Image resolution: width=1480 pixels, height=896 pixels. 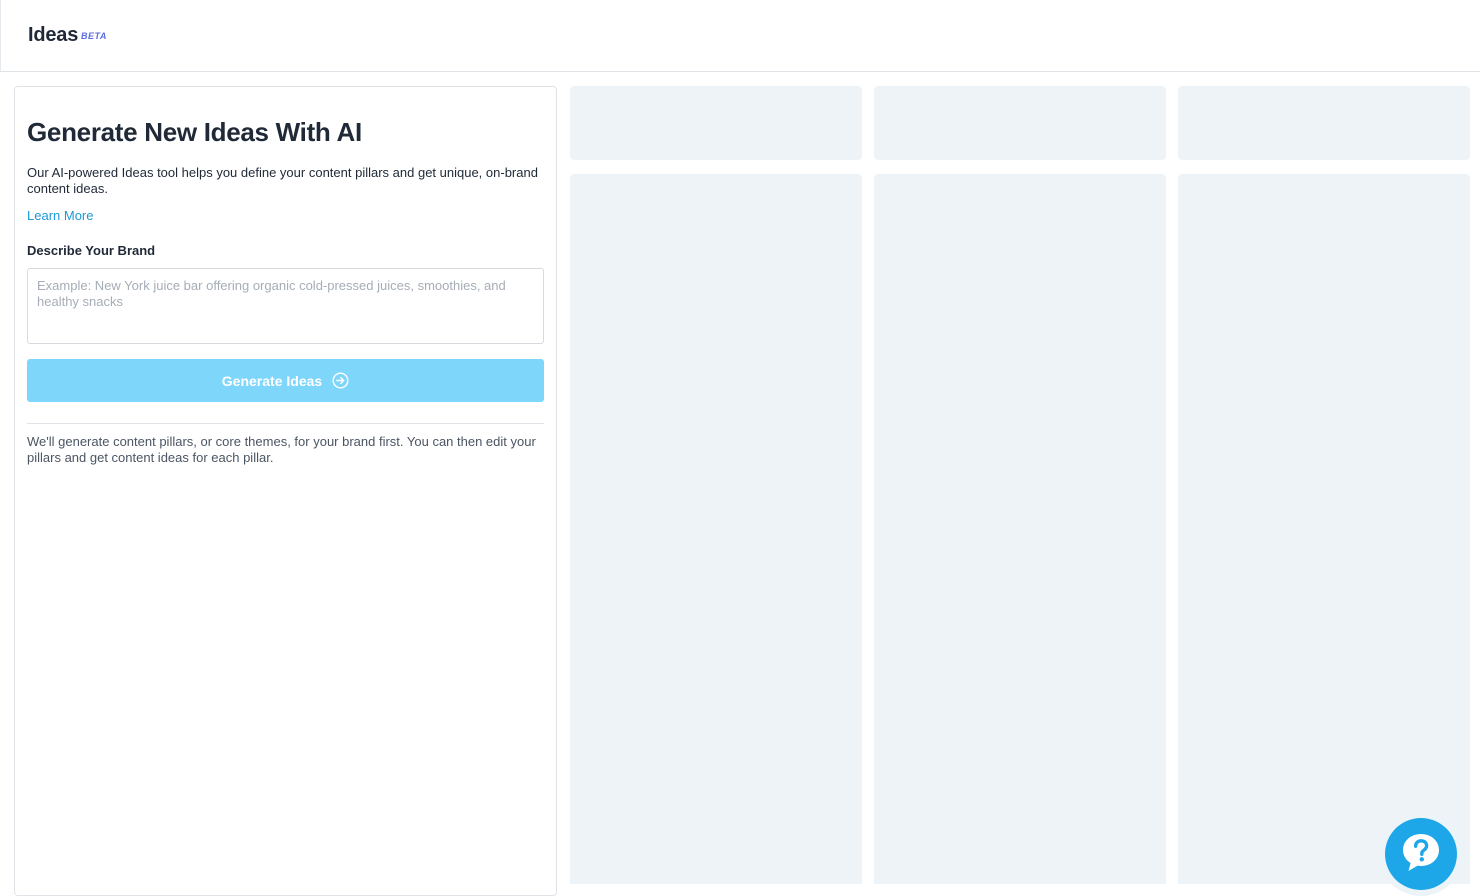 What do you see at coordinates (194, 132) in the screenshot?
I see `panel-title: Generate New Ideas With AI` at bounding box center [194, 132].